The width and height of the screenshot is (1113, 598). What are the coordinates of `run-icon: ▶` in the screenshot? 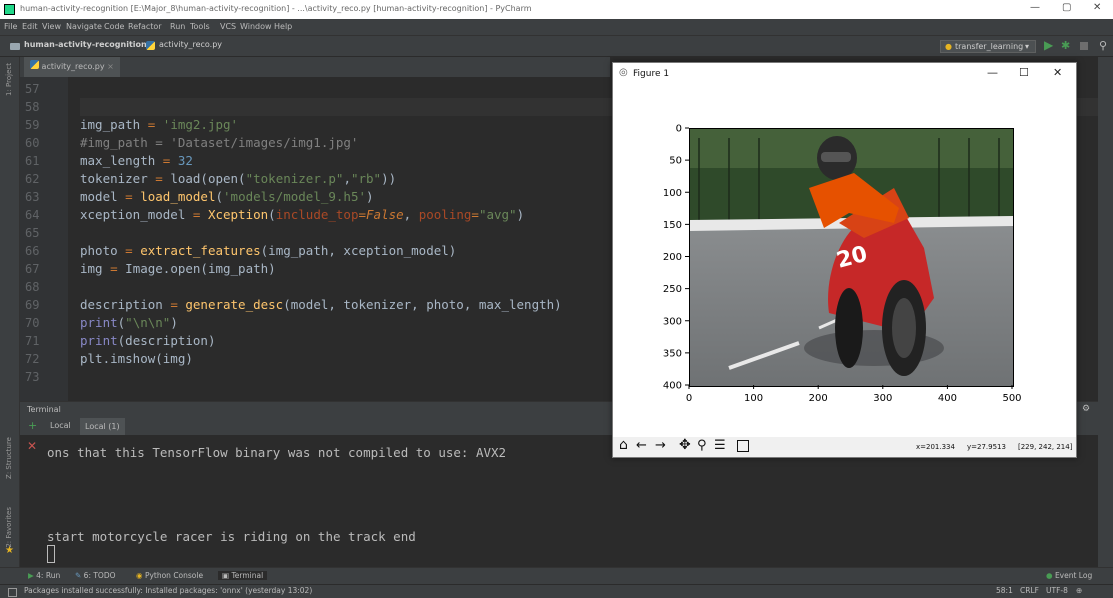 It's located at (1048, 45).